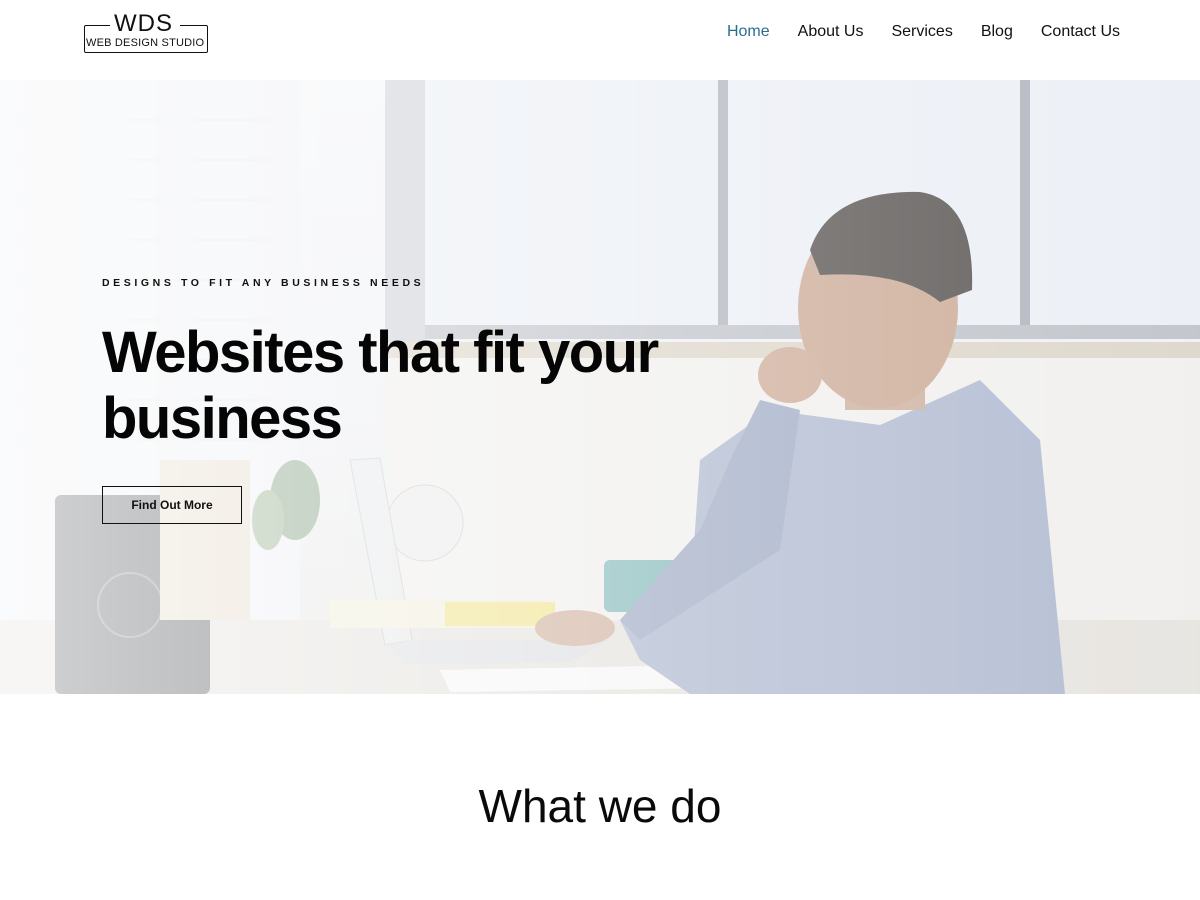 The image size is (1200, 900). Describe the element at coordinates (921, 32) in the screenshot. I see `nav-item-services: Services` at that location.